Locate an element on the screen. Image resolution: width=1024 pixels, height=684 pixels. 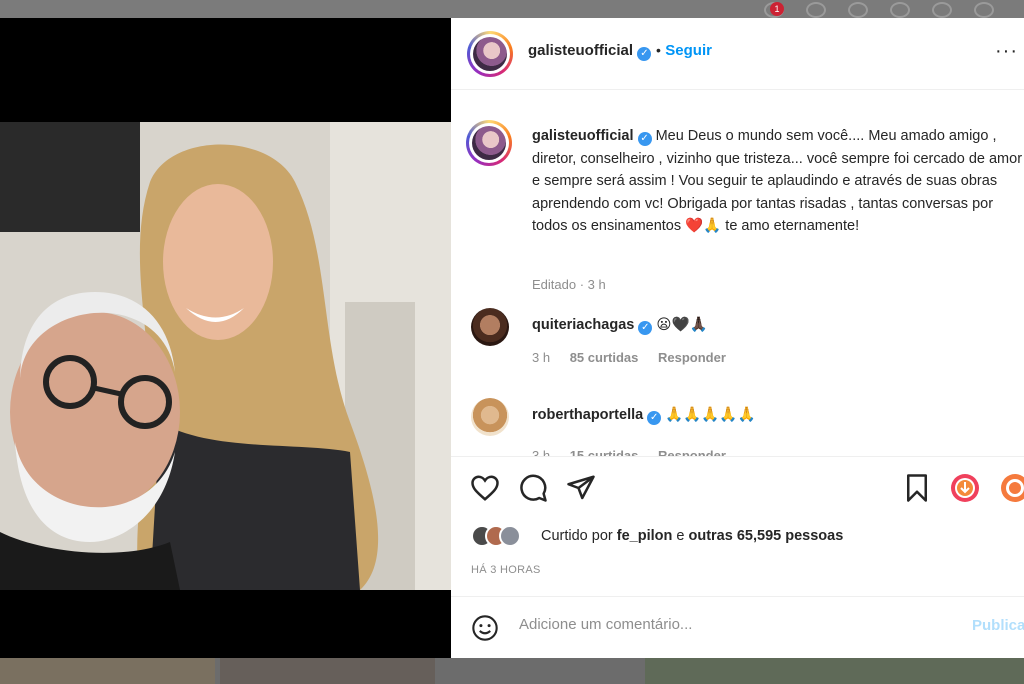
liker-avatar is located at coordinates (510, 536).